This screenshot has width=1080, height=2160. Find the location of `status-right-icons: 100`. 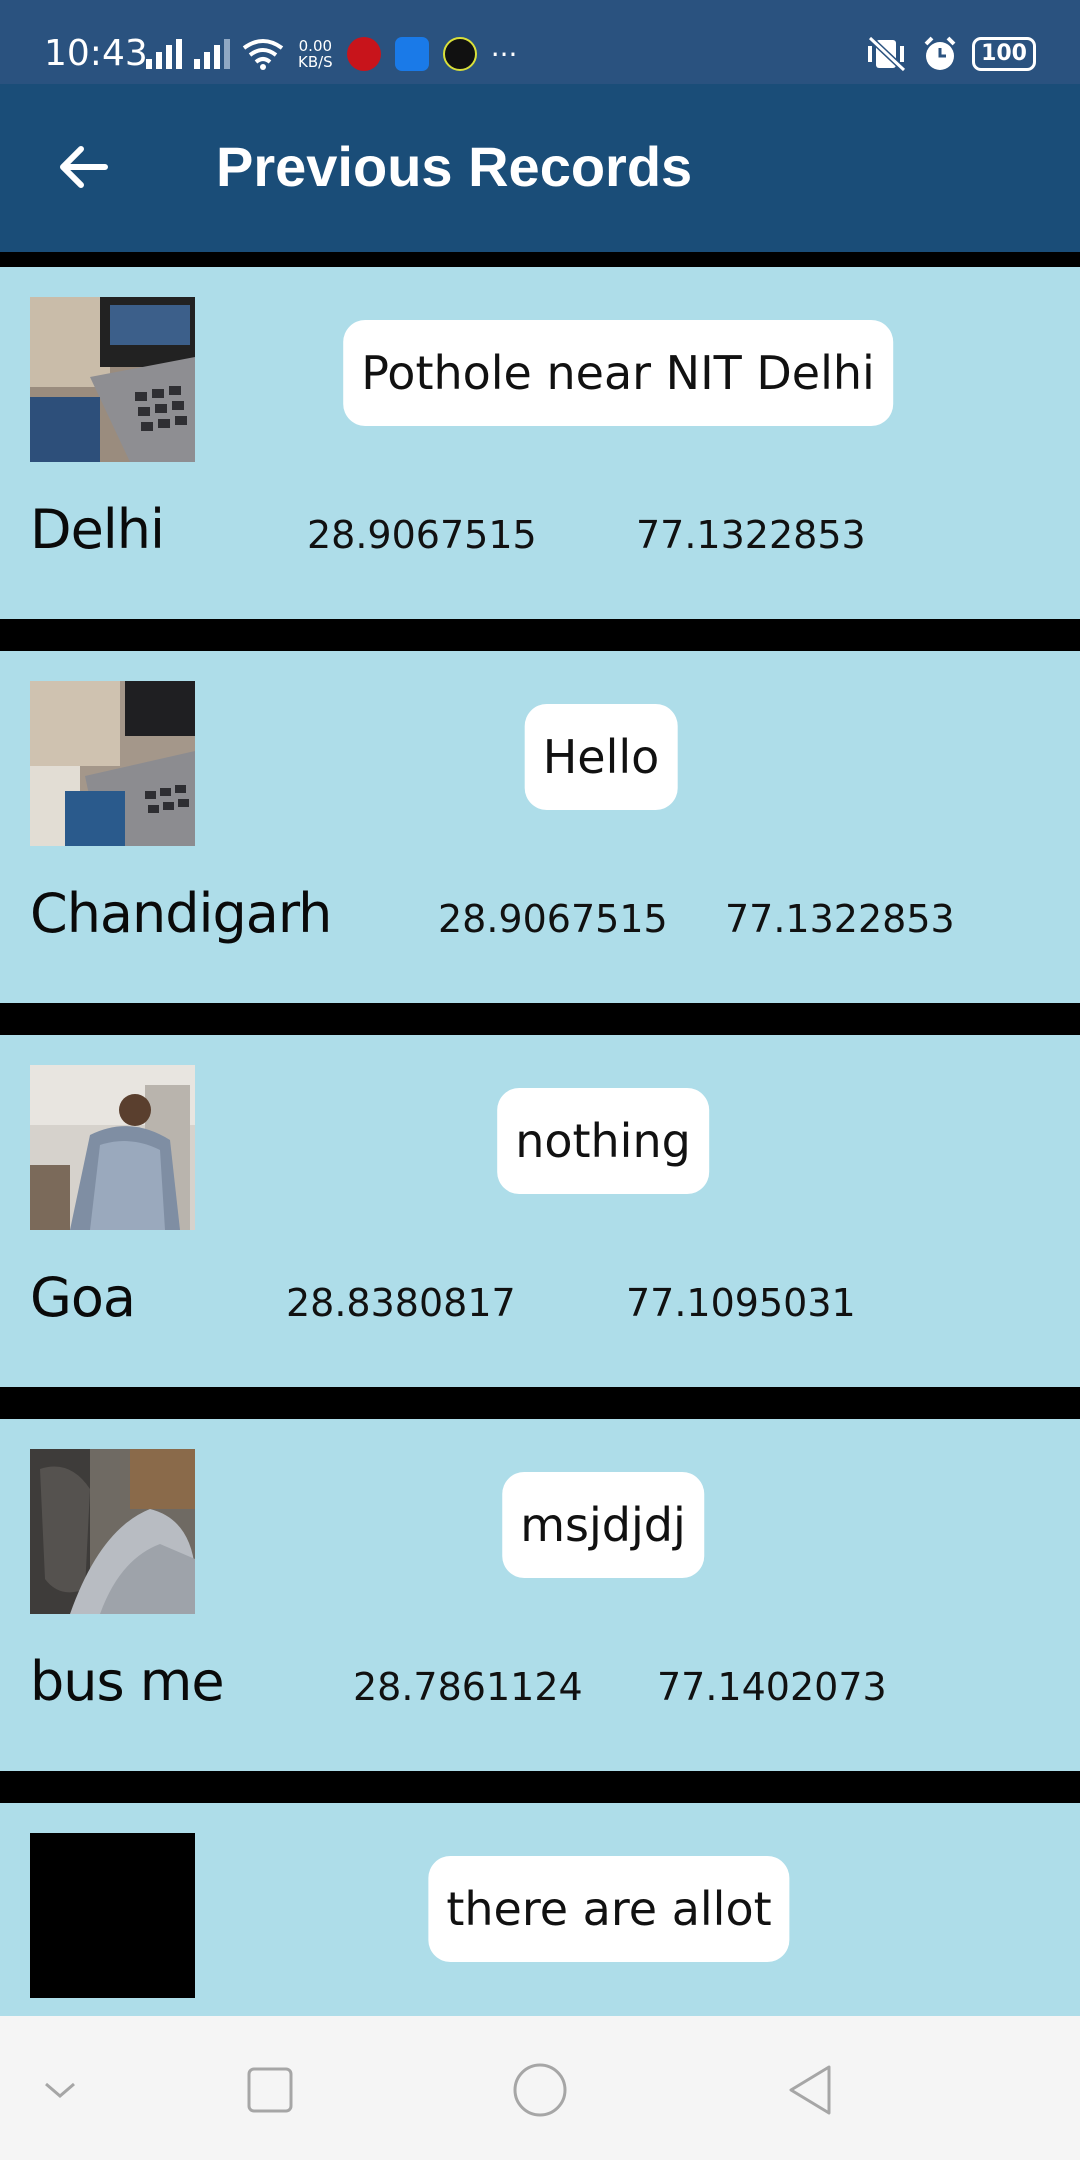

status-right-icons: 100 is located at coordinates (950, 54).